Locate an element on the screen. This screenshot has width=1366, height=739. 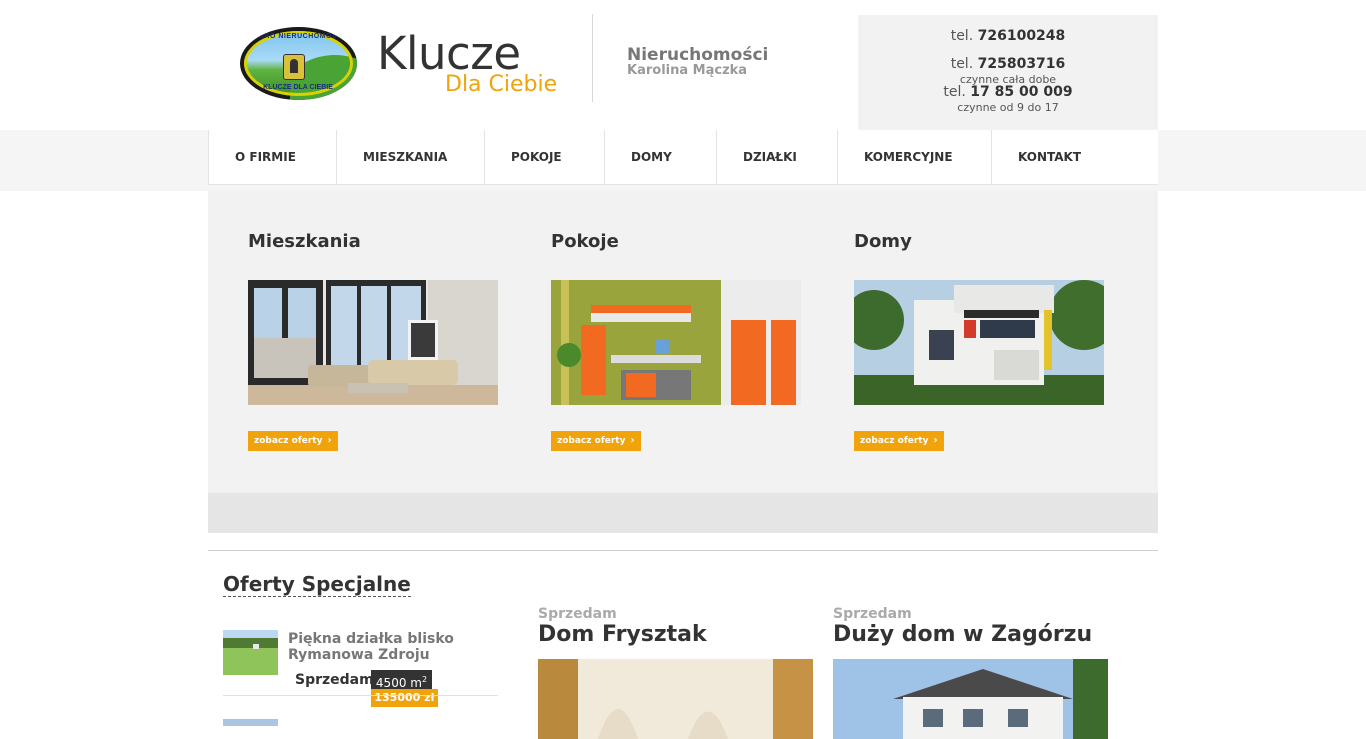
special-offer-area: 4500 m2 is located at coordinates (401, 680).